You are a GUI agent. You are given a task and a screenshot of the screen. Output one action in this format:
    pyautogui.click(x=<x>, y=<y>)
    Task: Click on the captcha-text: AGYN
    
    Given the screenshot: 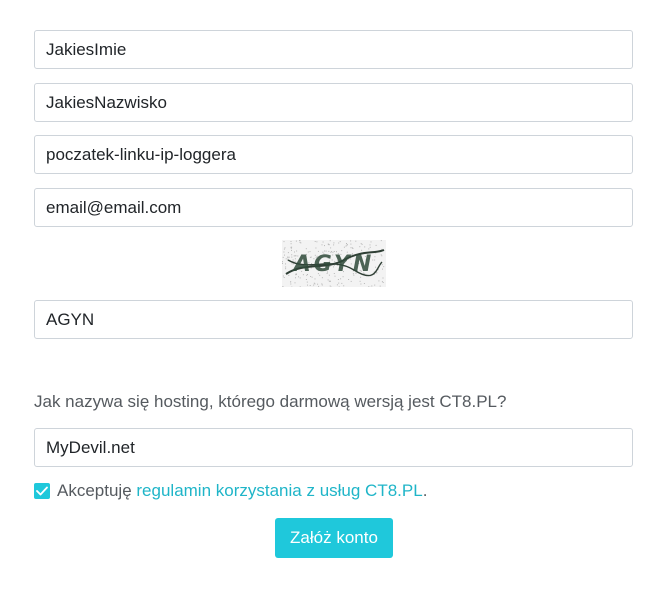 What is the action you would take?
    pyautogui.click(x=333, y=264)
    